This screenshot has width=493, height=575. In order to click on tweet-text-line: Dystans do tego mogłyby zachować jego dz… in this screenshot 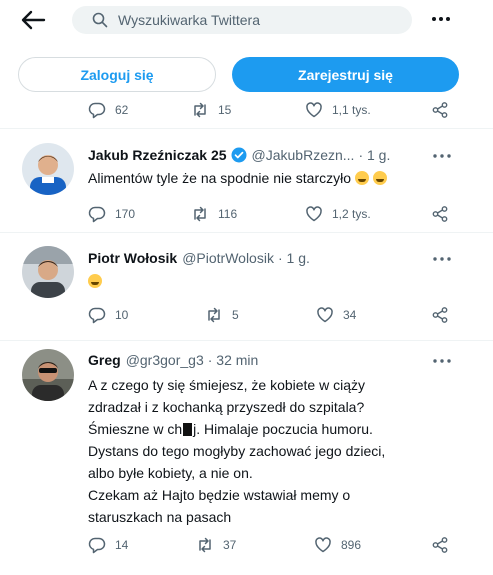, I will do `click(237, 451)`.